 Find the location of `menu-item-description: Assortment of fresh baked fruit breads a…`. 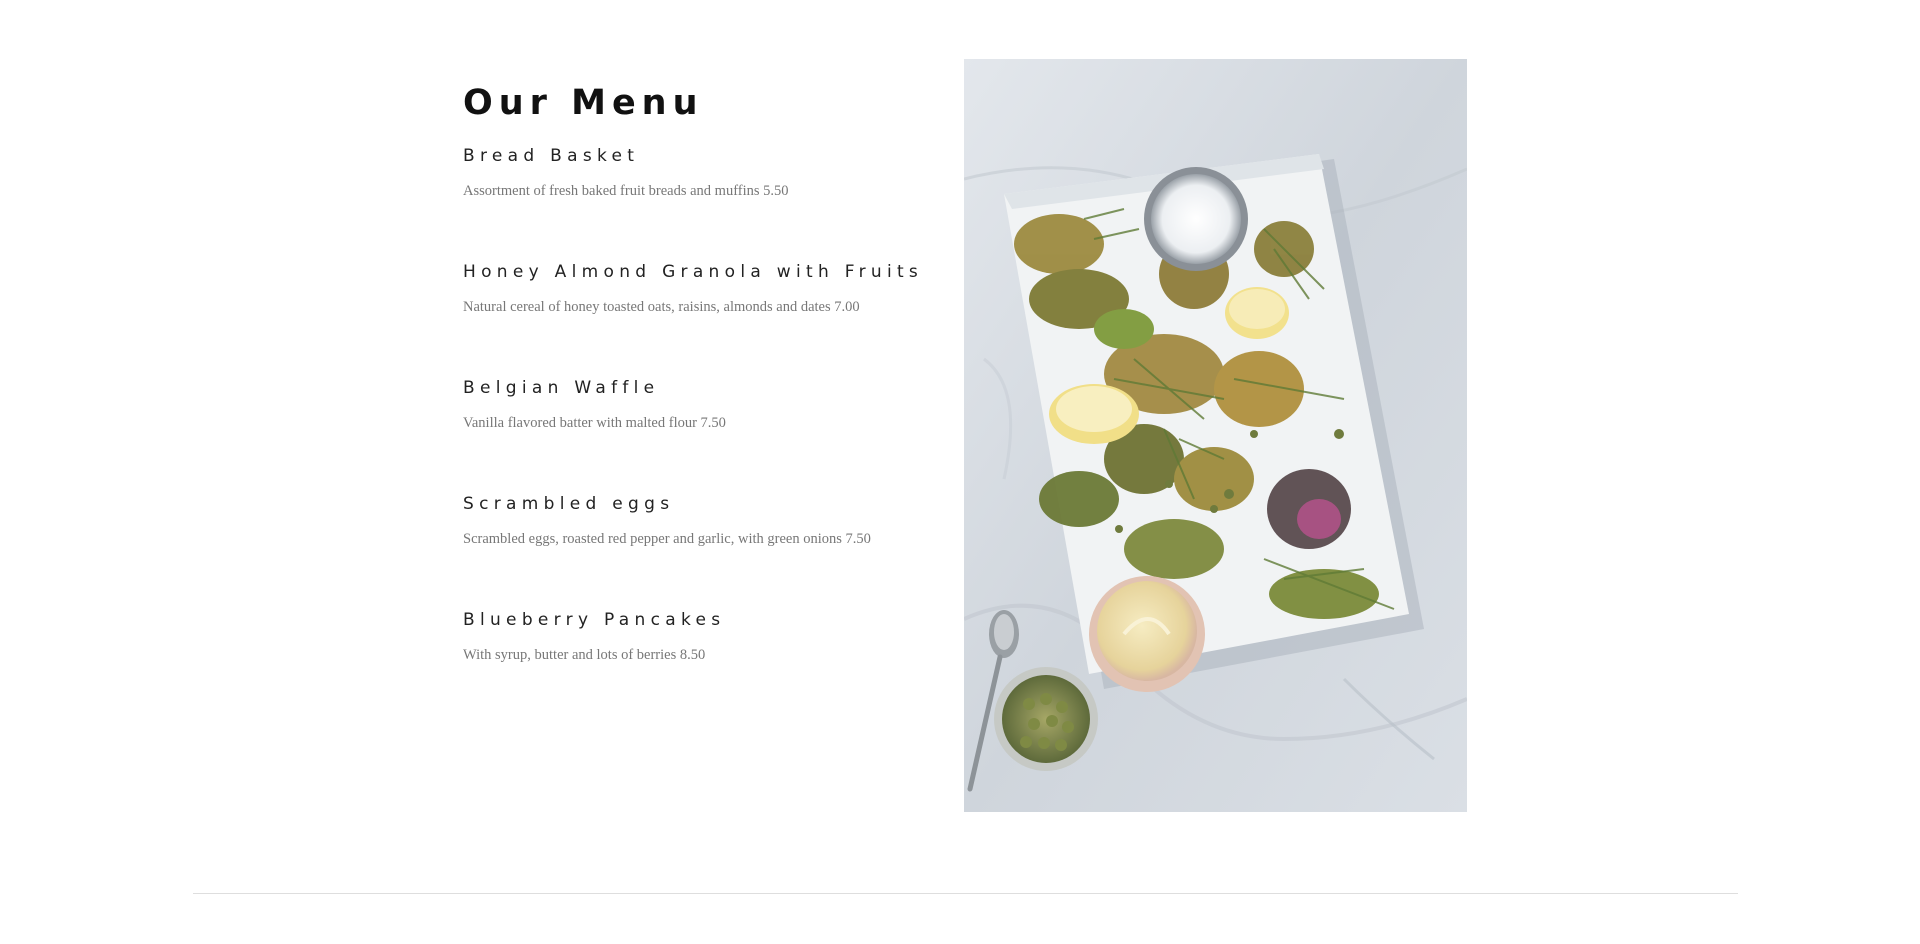

menu-item-description: Assortment of fresh baked fruit breads a… is located at coordinates (626, 191).